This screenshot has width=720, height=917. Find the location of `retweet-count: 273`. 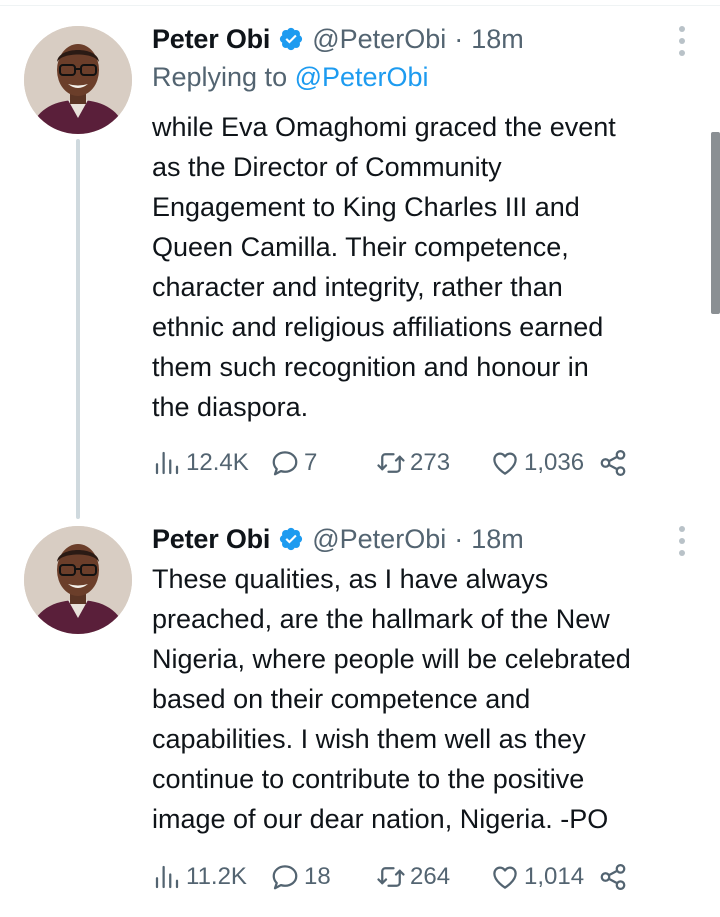

retweet-count: 273 is located at coordinates (430, 462).